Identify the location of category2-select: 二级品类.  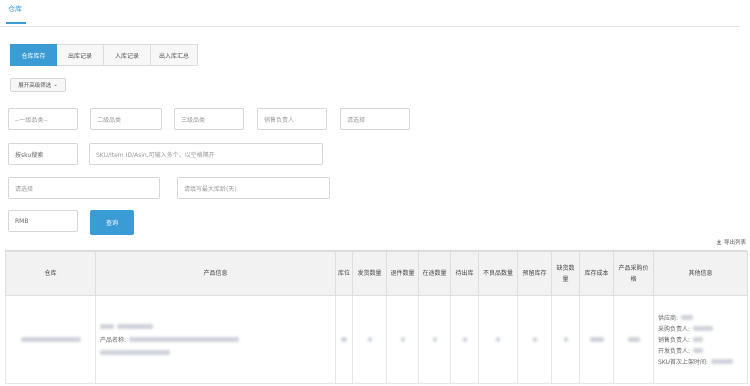
(126, 119).